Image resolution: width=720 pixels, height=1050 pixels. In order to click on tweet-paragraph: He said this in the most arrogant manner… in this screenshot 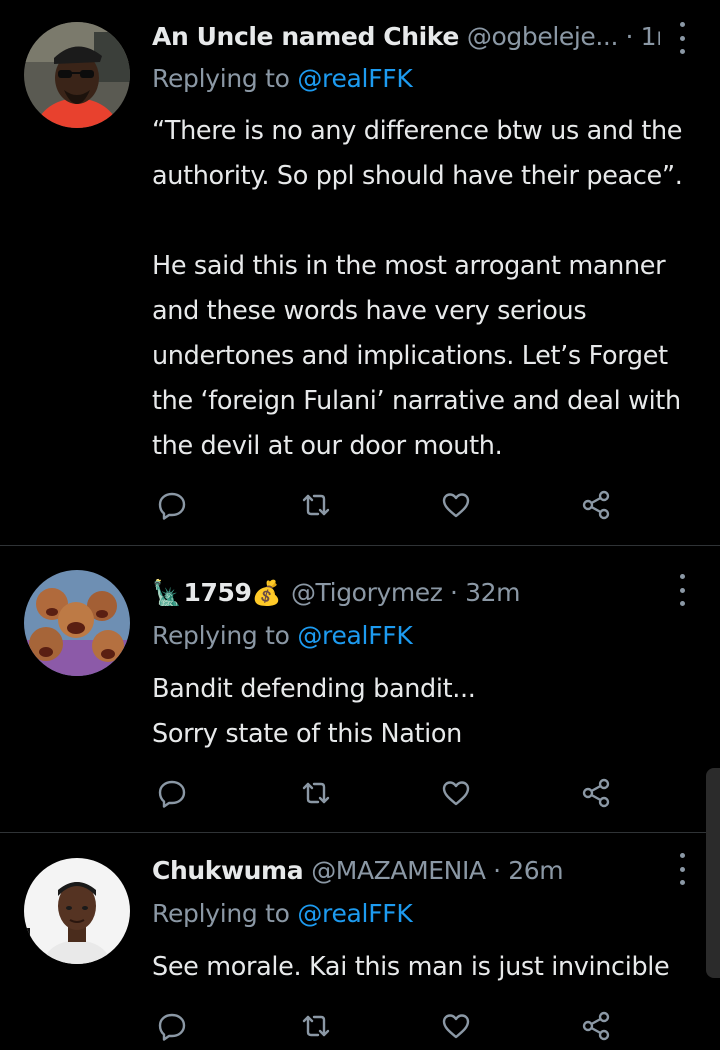, I will do `click(416, 356)`.